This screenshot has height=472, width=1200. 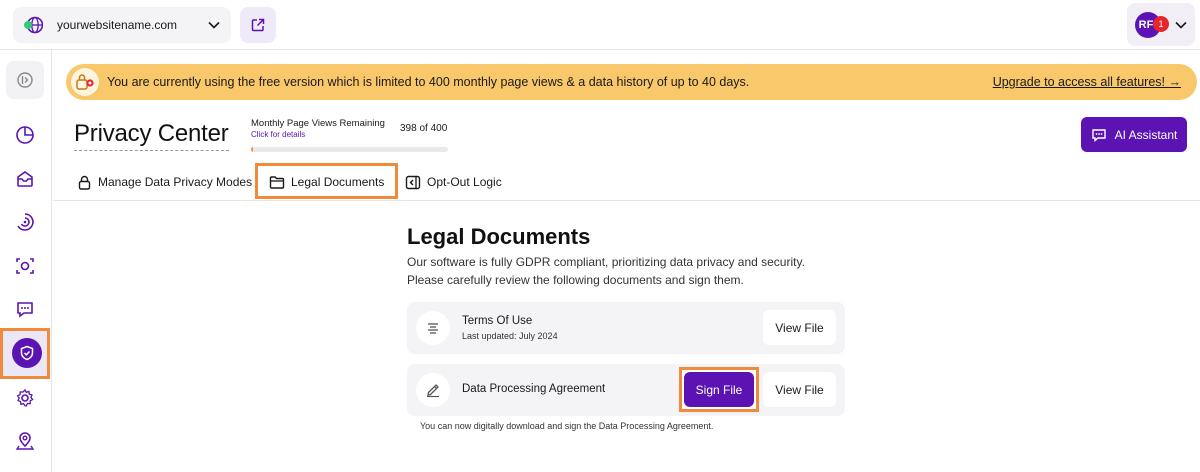 I want to click on folder-icon, so click(x=277, y=182).